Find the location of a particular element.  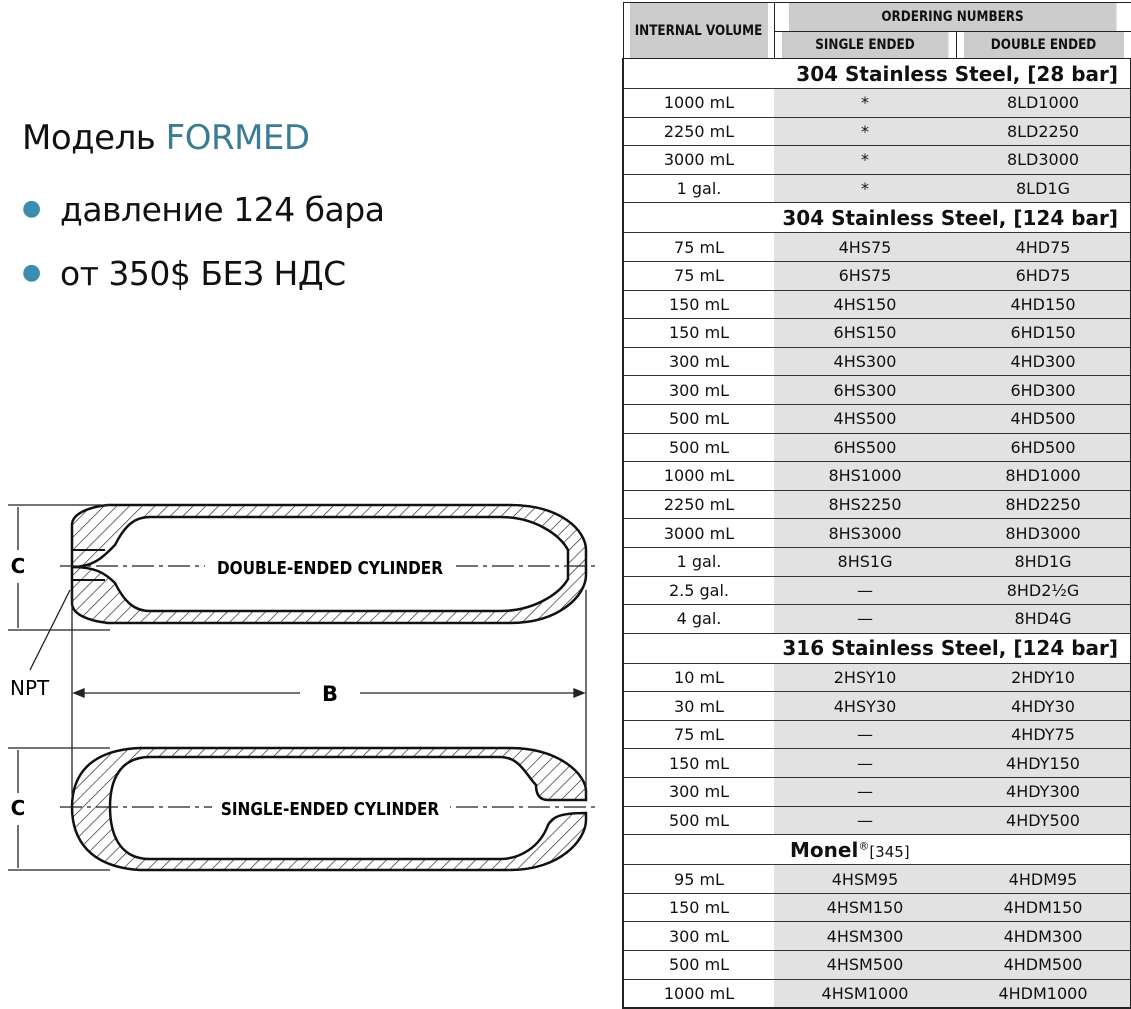

section-title: Monel®[345] is located at coordinates (876, 850).